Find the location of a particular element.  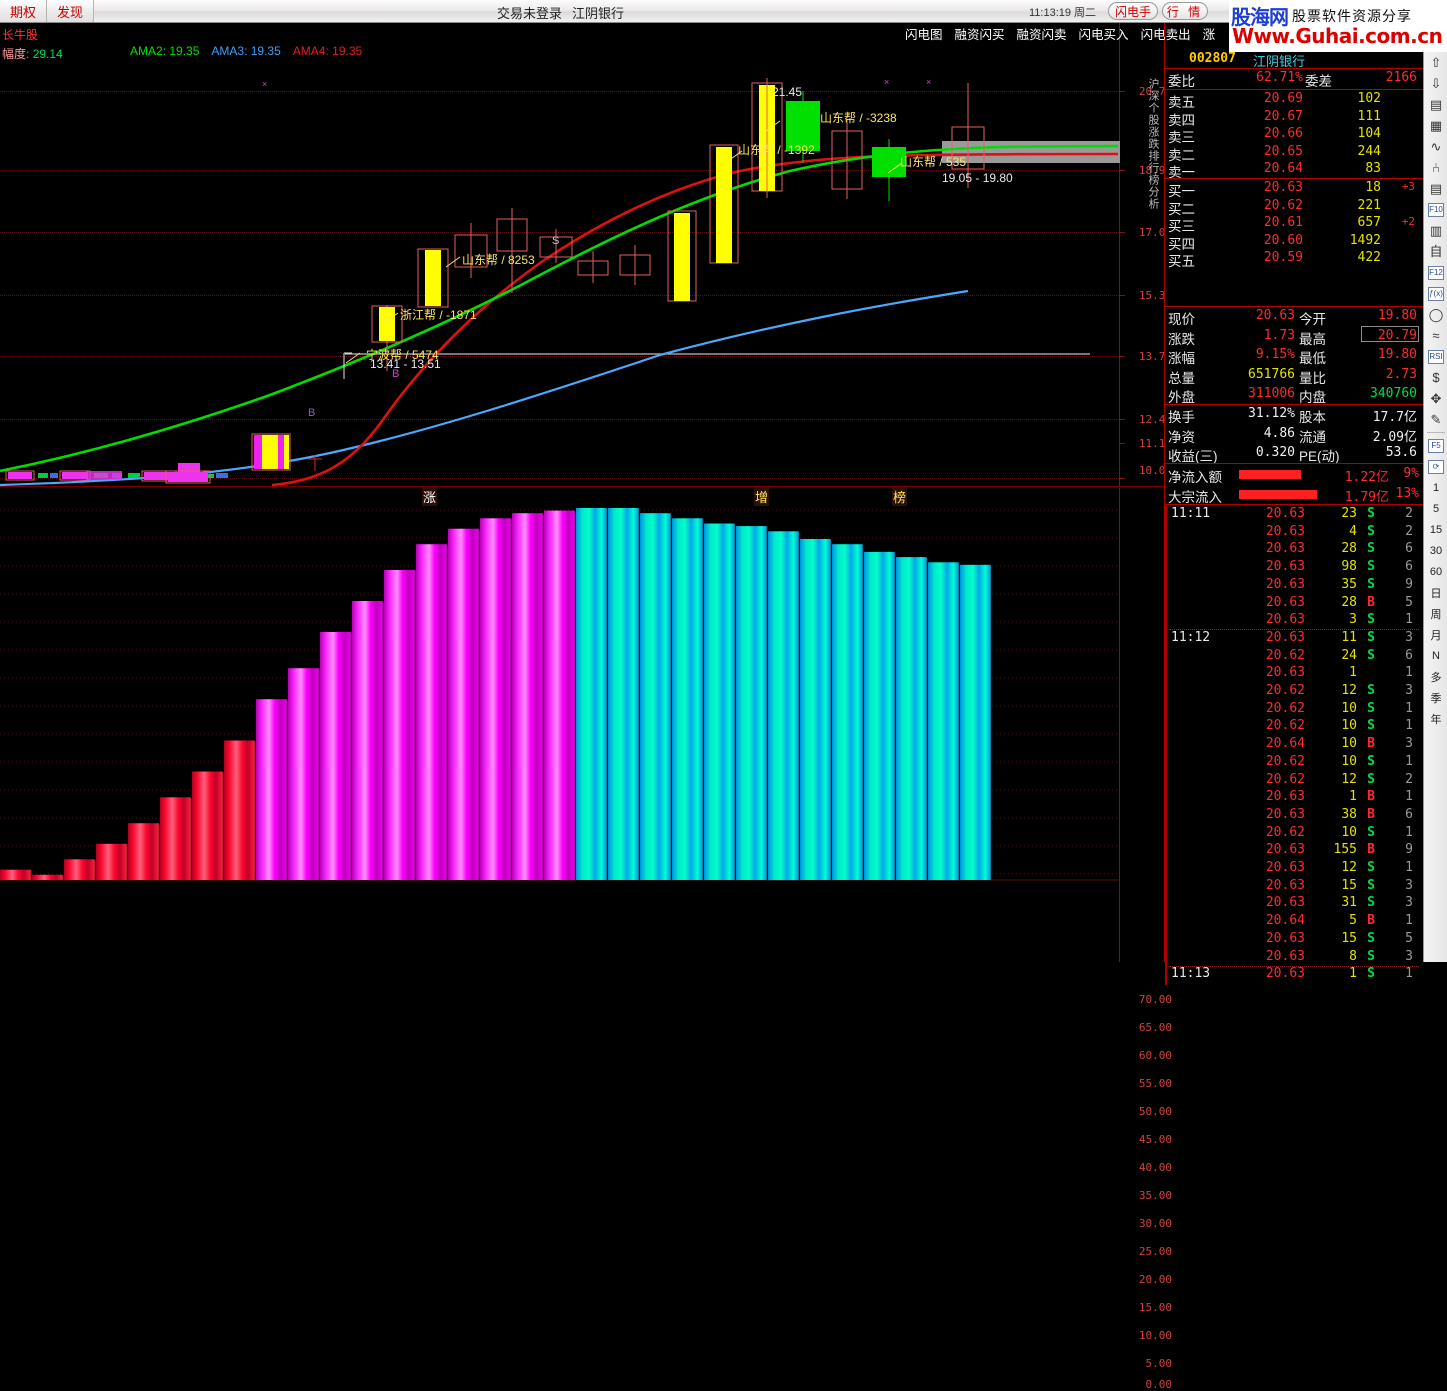

flash-buy-link: 闪电买入 is located at coordinates (1104, 33).